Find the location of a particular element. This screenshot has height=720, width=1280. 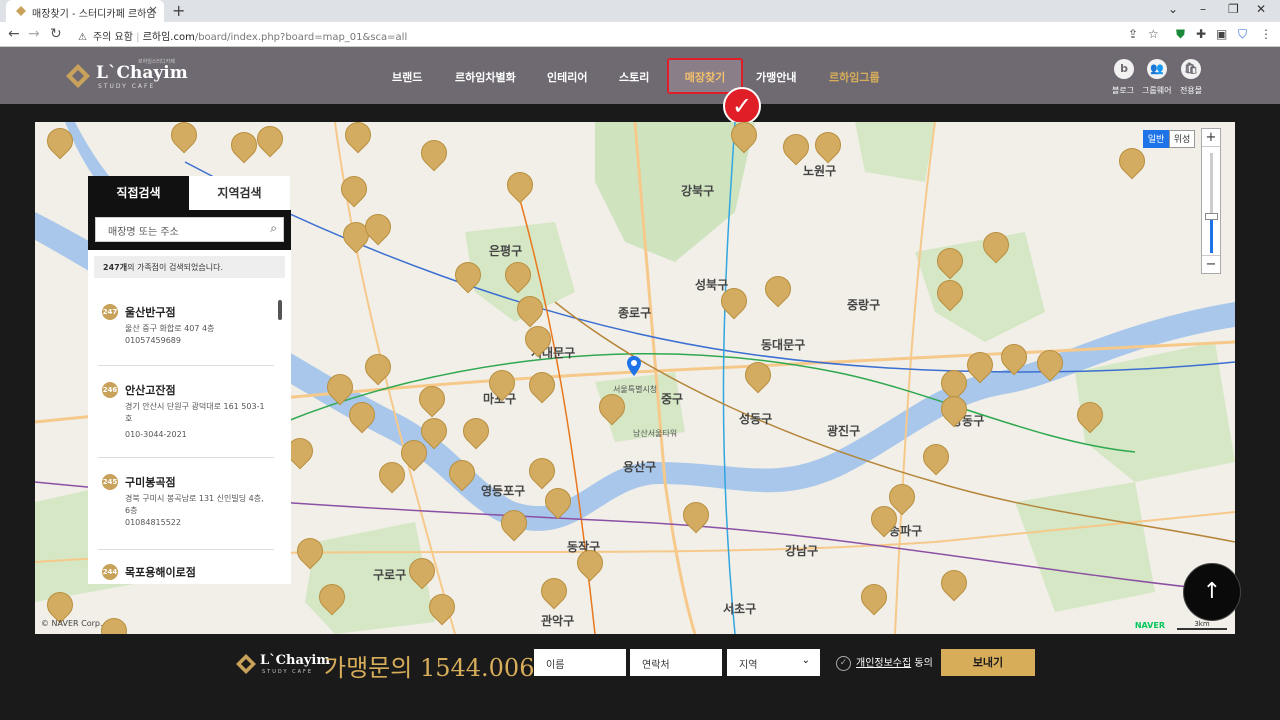

store-name: 구미봉곡점 is located at coordinates (150, 482).